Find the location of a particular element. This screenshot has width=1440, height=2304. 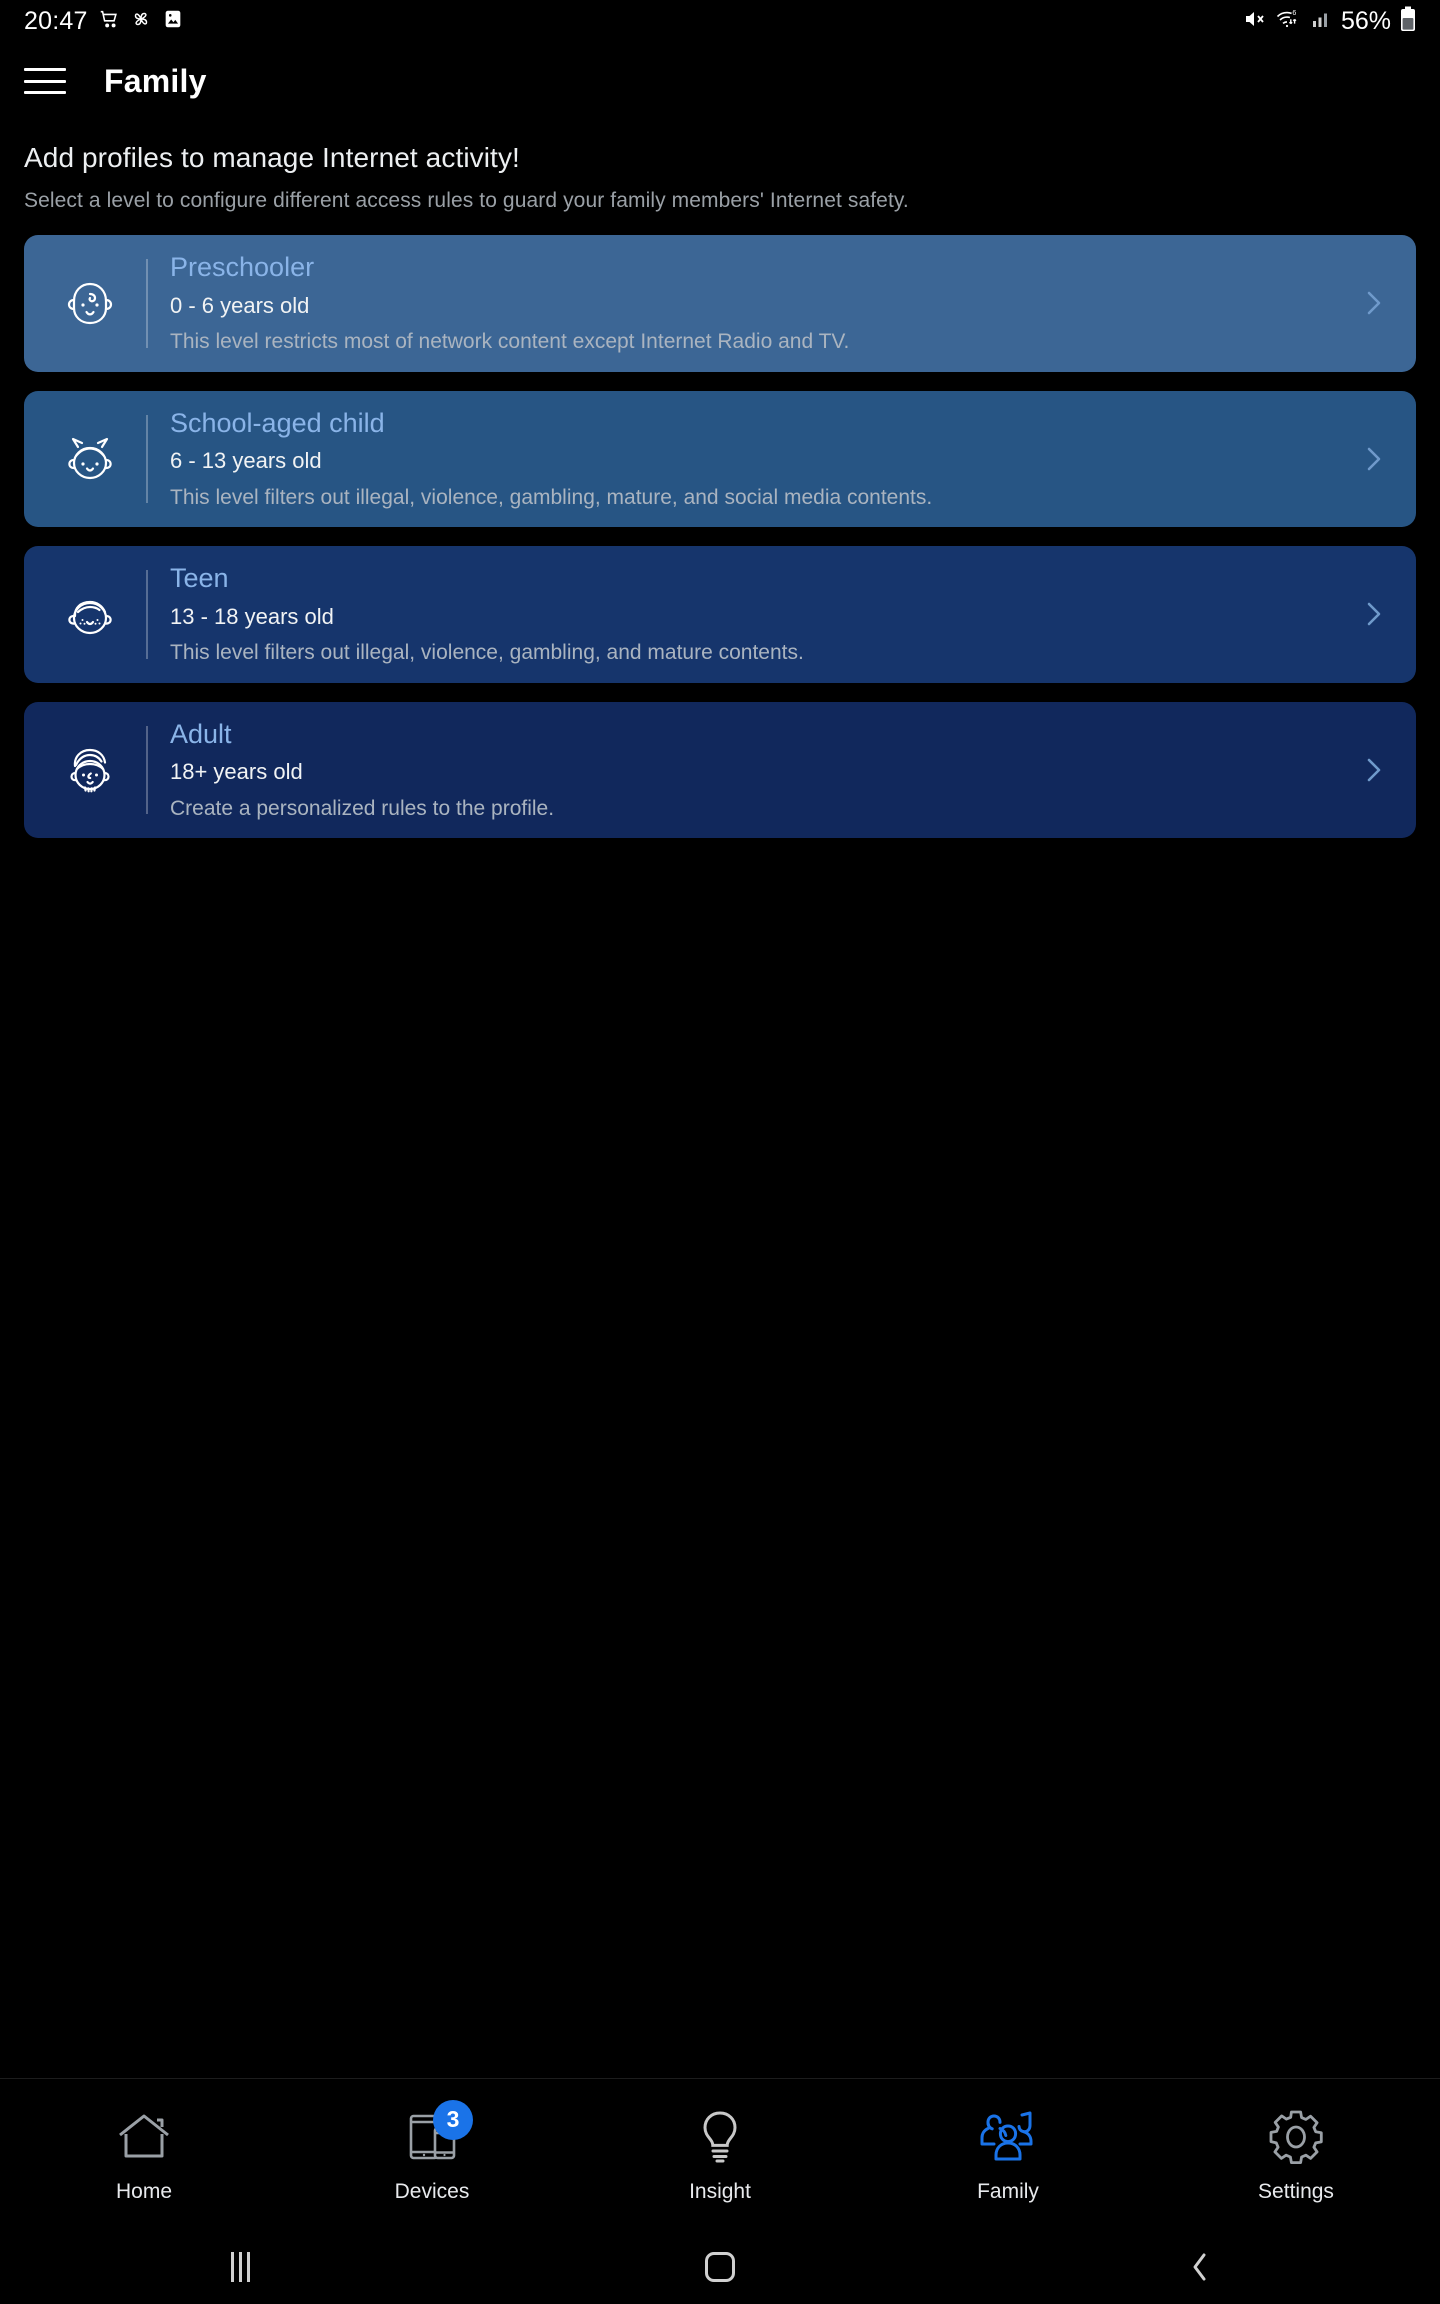

nav-label-home: Home is located at coordinates (144, 2191).